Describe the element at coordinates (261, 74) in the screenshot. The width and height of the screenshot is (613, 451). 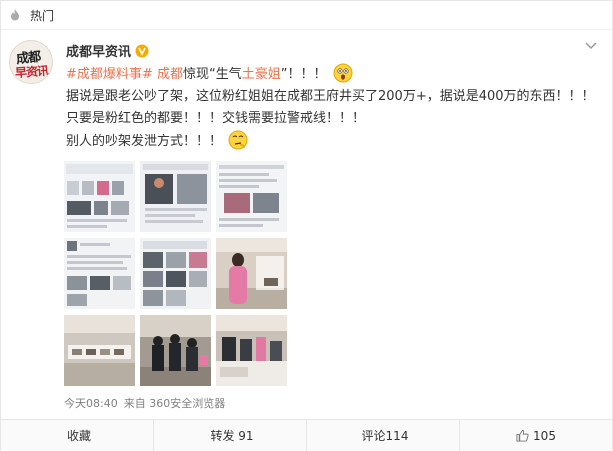
I see `highlight-link: 土豪姐` at that location.